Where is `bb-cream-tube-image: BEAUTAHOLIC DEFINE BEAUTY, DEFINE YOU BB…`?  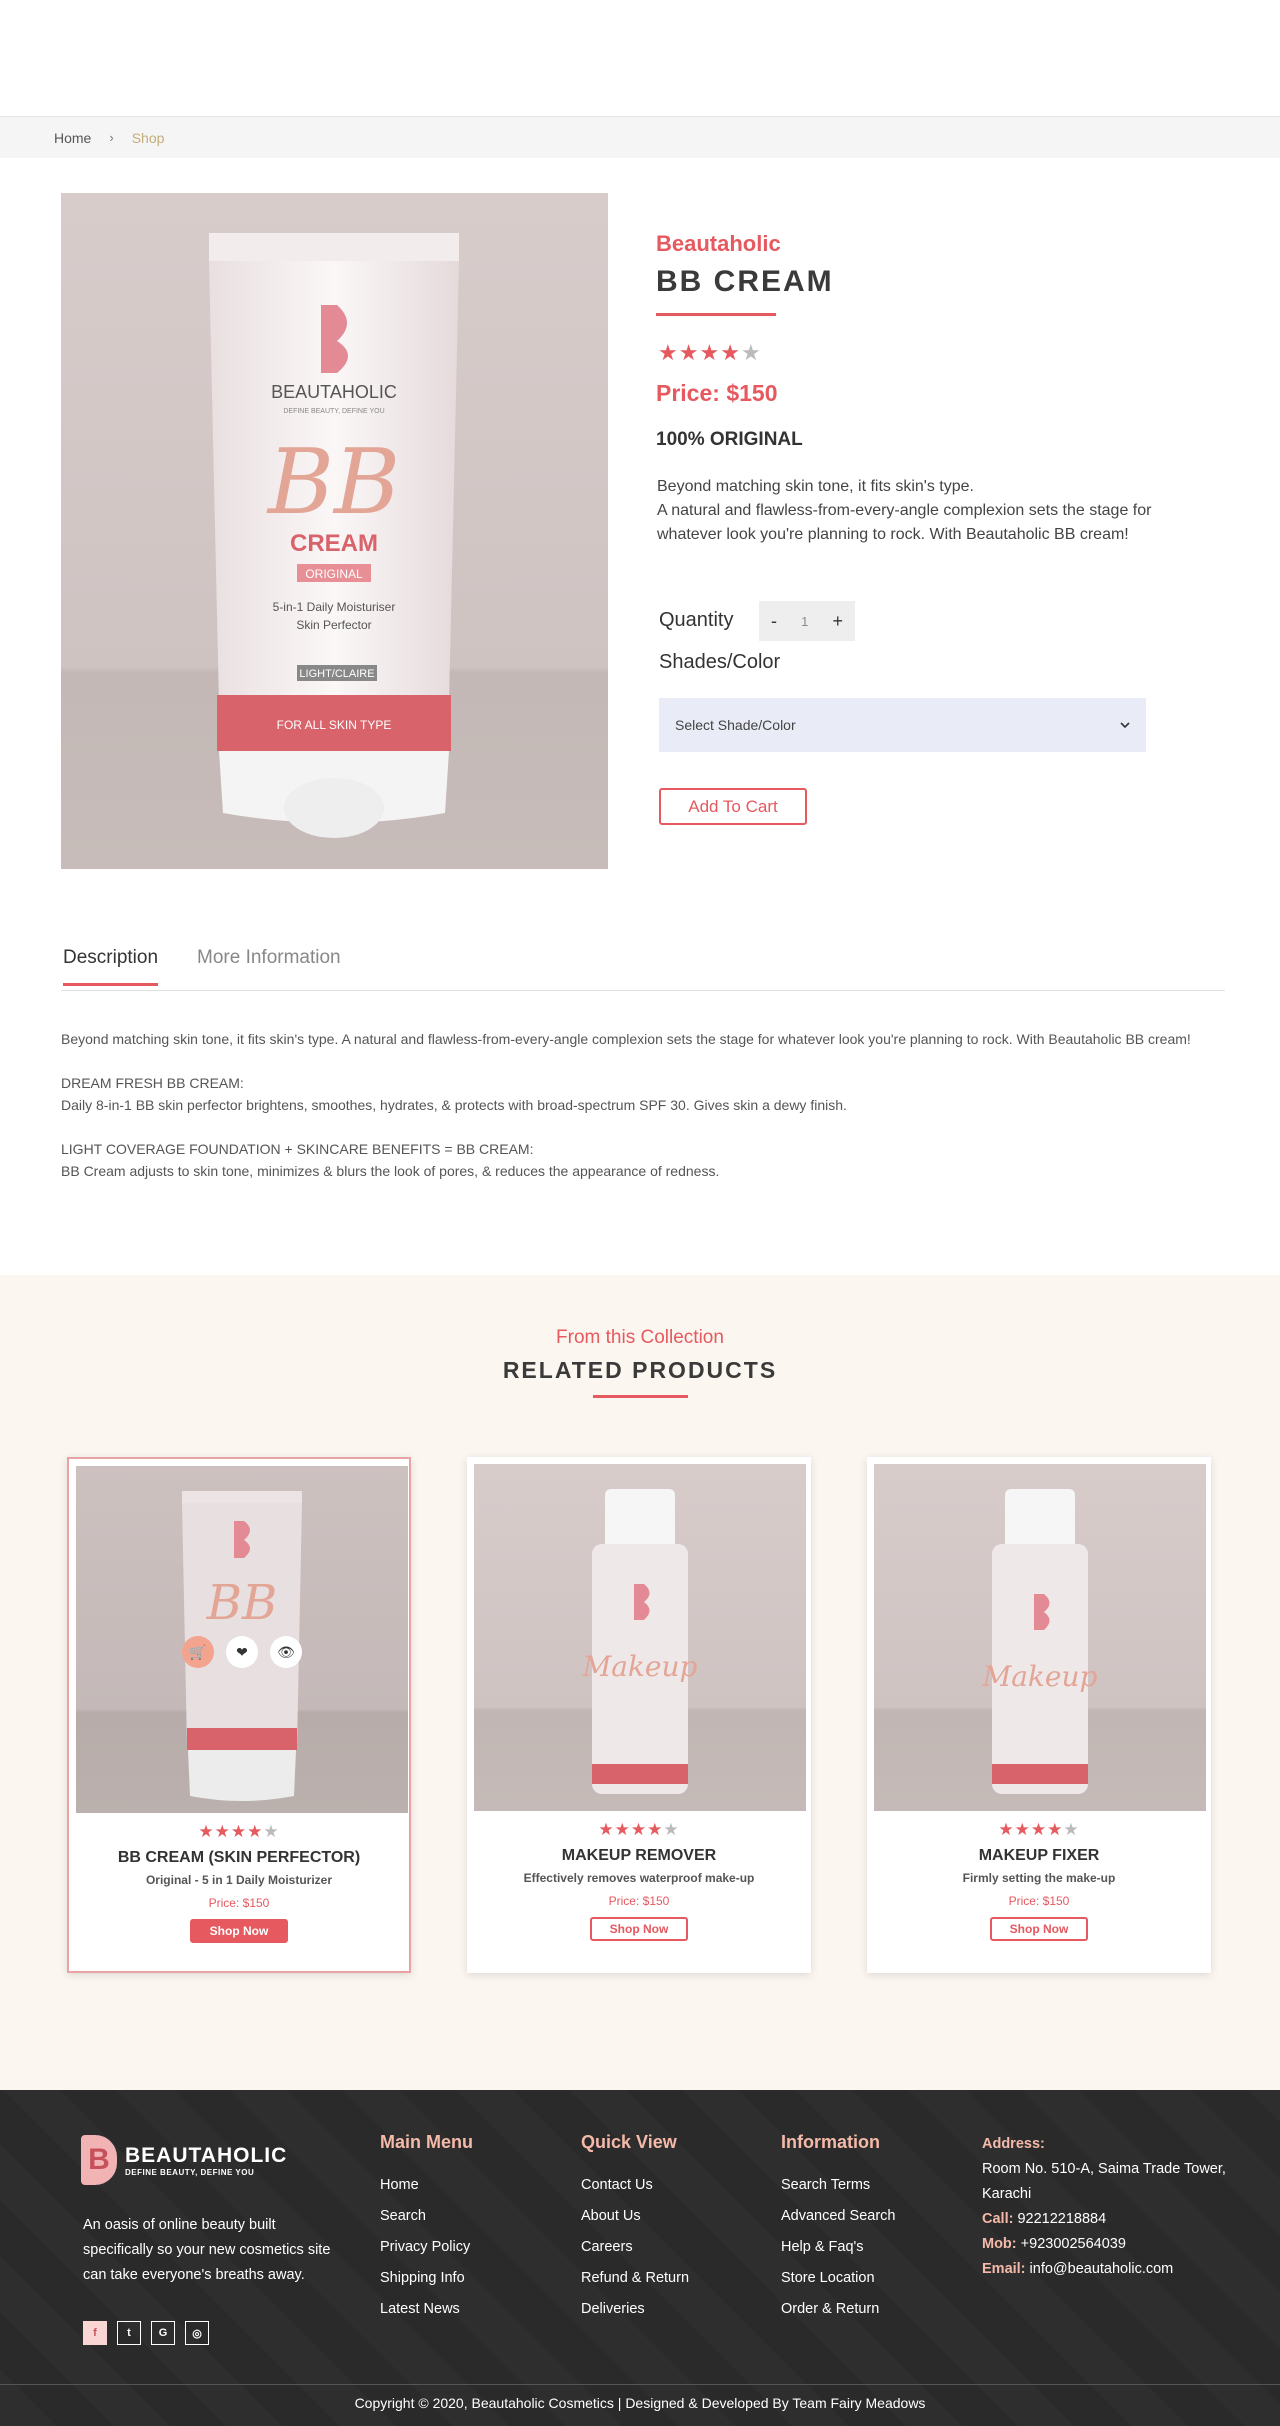
bb-cream-tube-image: BEAUTAHOLIC DEFINE BEAUTY, DEFINE YOU BB… is located at coordinates (334, 535).